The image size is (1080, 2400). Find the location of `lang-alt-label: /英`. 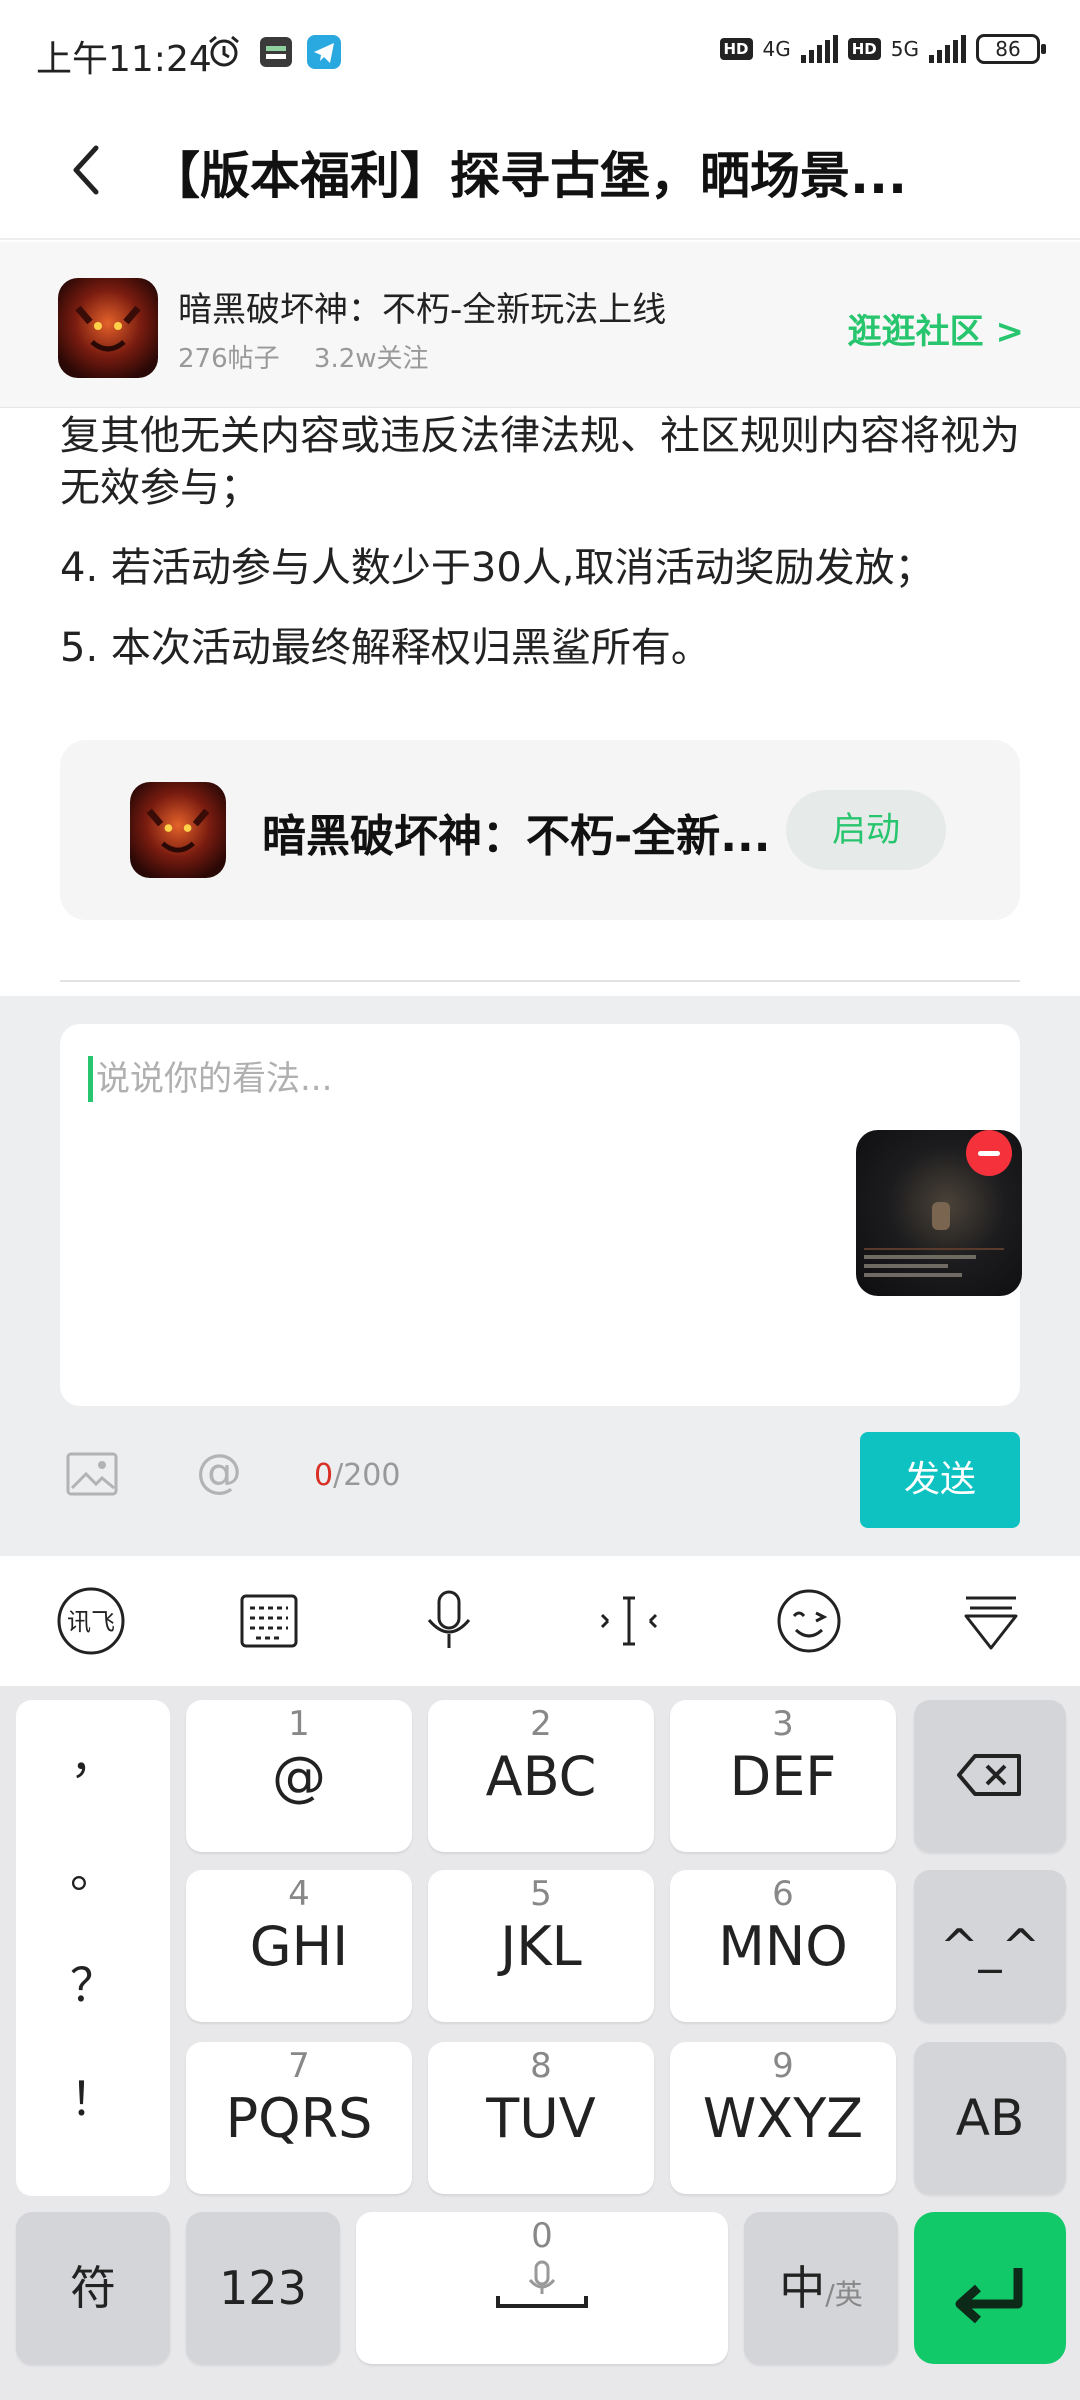

lang-alt-label: /英 is located at coordinates (844, 2294).